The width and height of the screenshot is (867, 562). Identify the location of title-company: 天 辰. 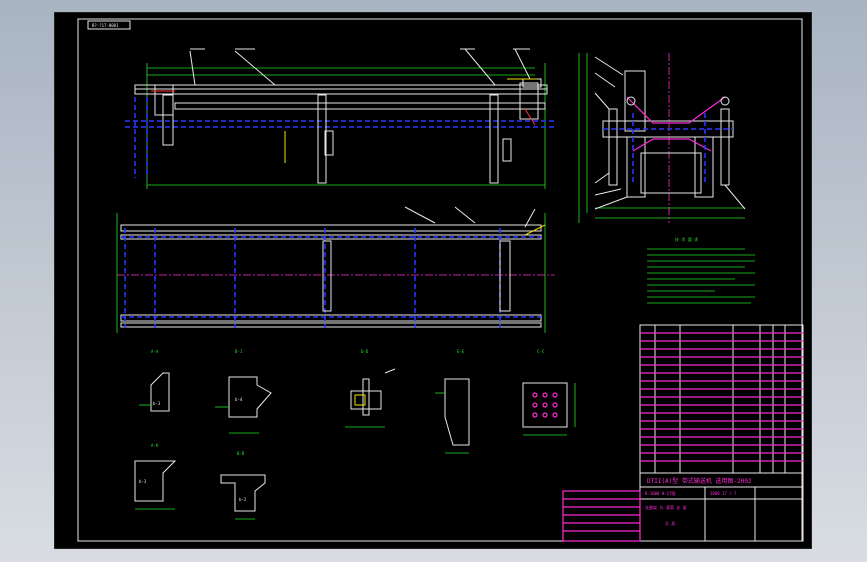
(670, 523).